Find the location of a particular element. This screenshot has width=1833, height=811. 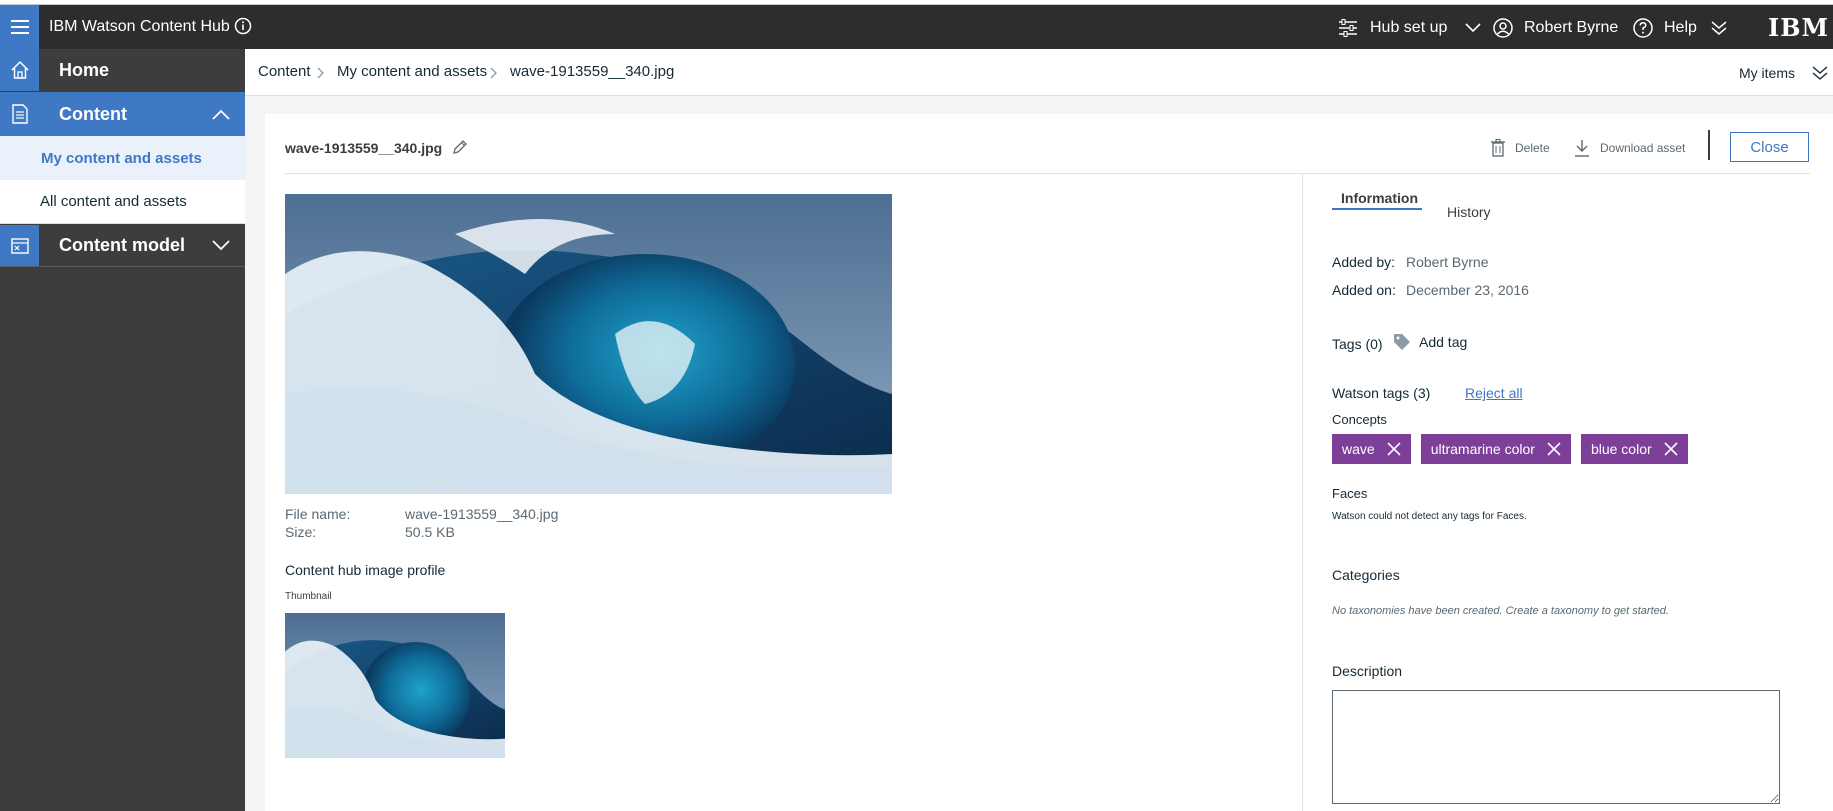

concept-tag: blue color is located at coordinates (1634, 449).